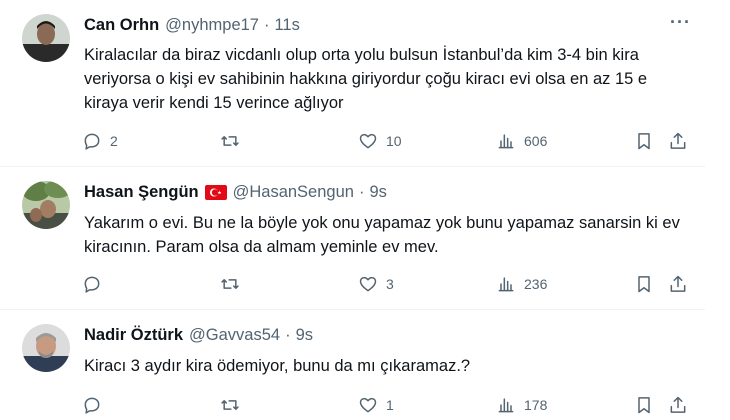 The height and width of the screenshot is (420, 730). Describe the element at coordinates (234, 335) in the screenshot. I see `author-handle: @Gavvas54` at that location.